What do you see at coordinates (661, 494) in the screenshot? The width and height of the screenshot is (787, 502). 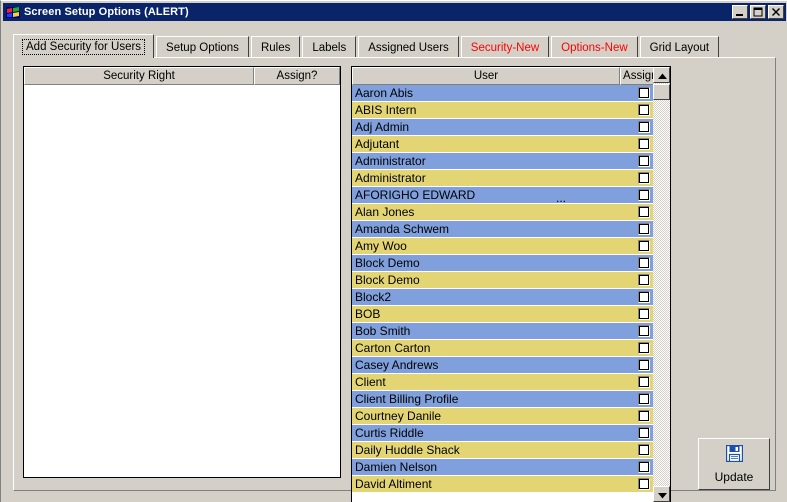 I see `scroll-down-arrow-icon` at bounding box center [661, 494].